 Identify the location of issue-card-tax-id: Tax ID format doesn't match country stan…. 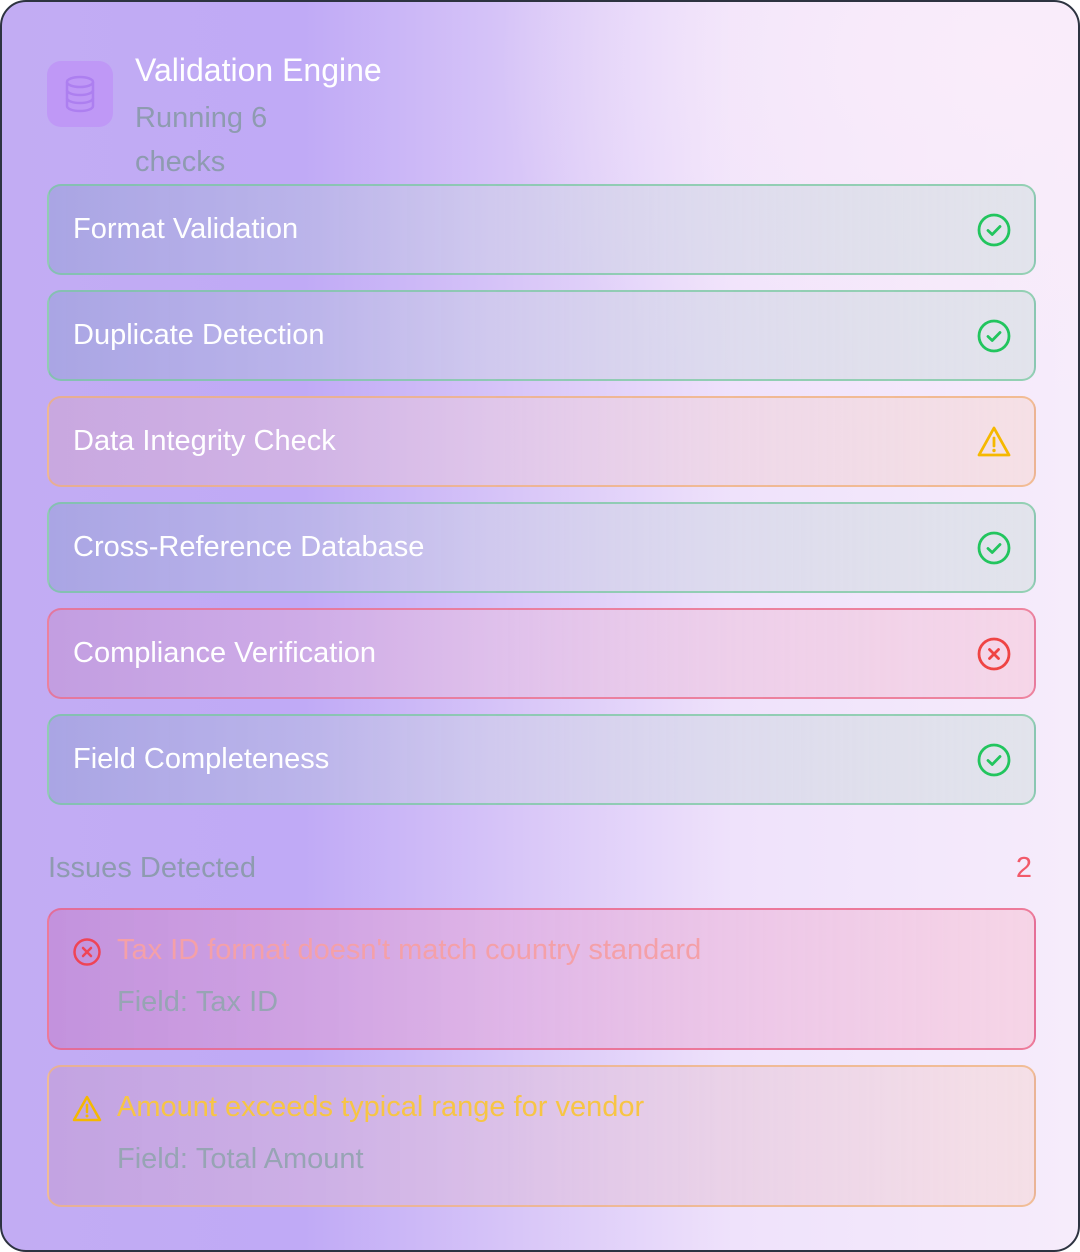
(541, 979).